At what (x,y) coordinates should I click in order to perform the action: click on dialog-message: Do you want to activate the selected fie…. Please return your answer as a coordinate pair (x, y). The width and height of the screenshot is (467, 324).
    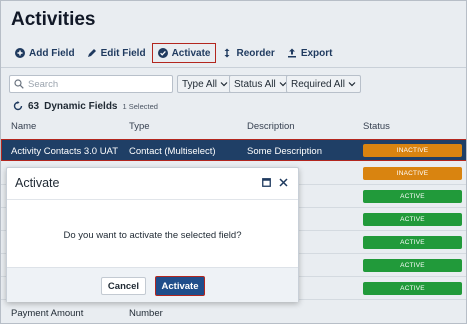
    Looking at the image, I should click on (152, 235).